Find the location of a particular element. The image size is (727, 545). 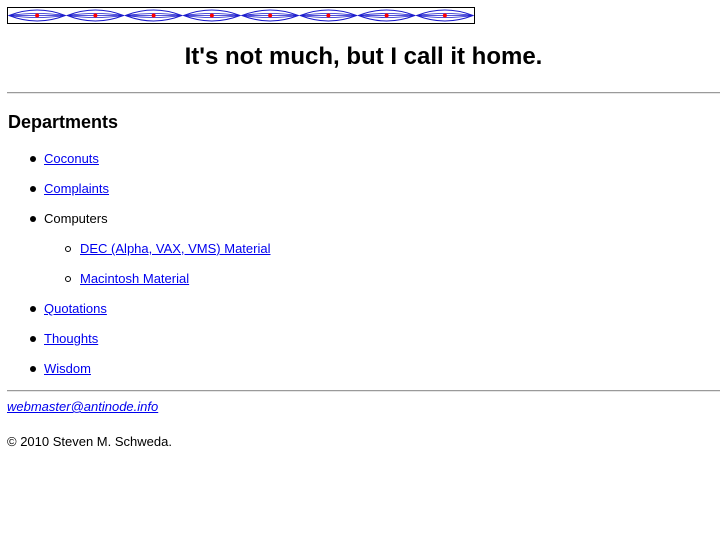

bottom-divider is located at coordinates (363, 391).